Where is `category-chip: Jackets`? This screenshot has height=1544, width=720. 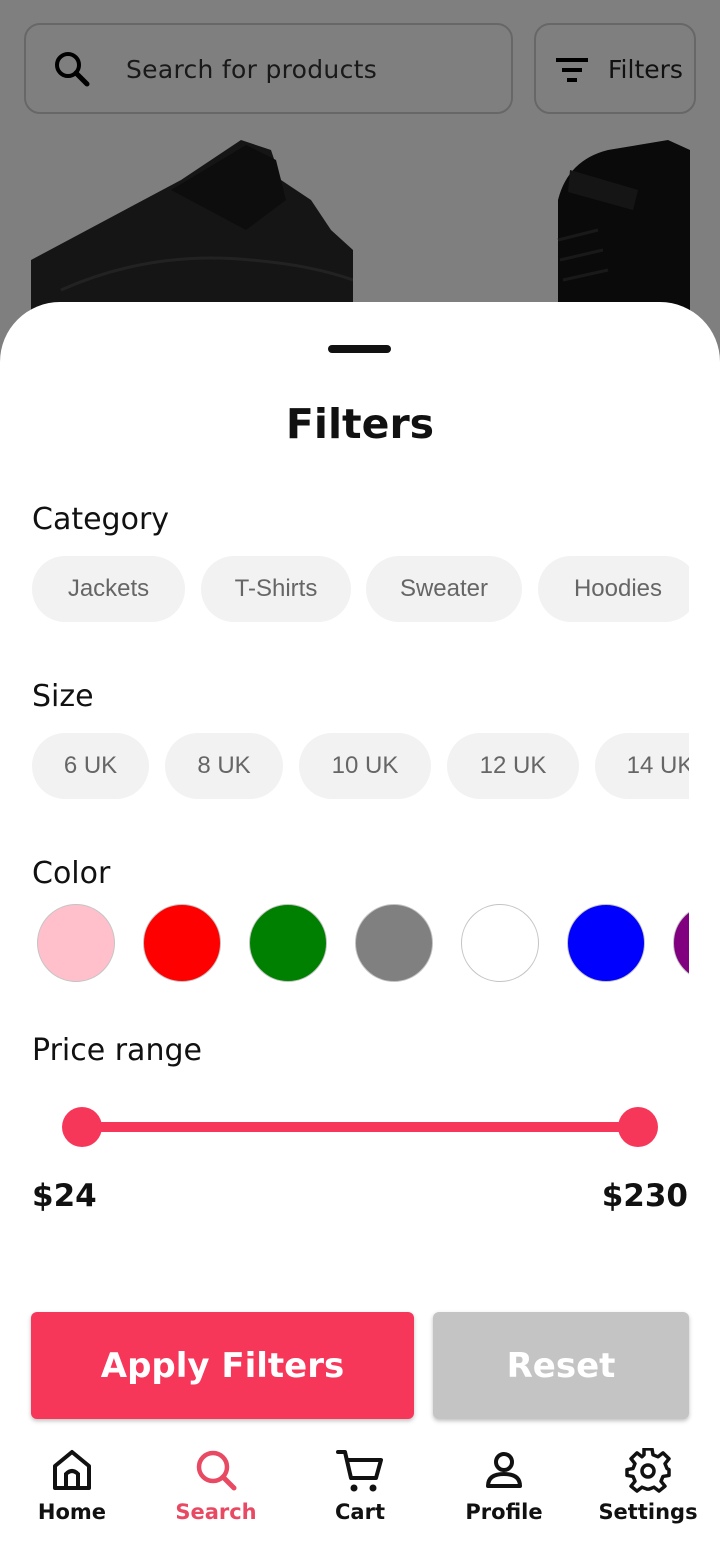 category-chip: Jackets is located at coordinates (108, 589).